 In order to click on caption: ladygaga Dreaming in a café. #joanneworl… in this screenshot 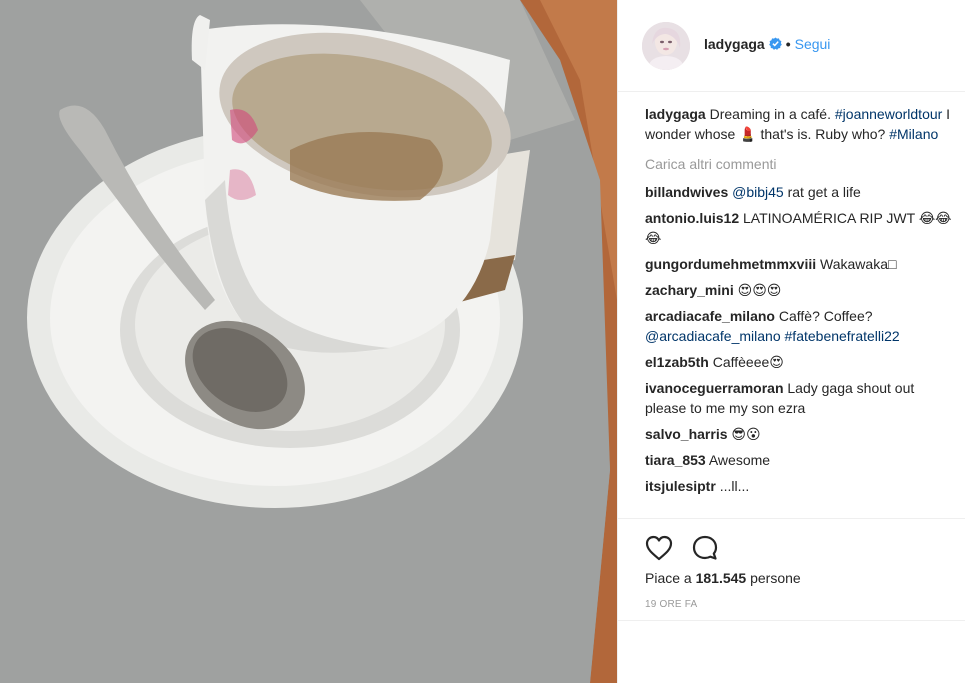, I will do `click(801, 124)`.